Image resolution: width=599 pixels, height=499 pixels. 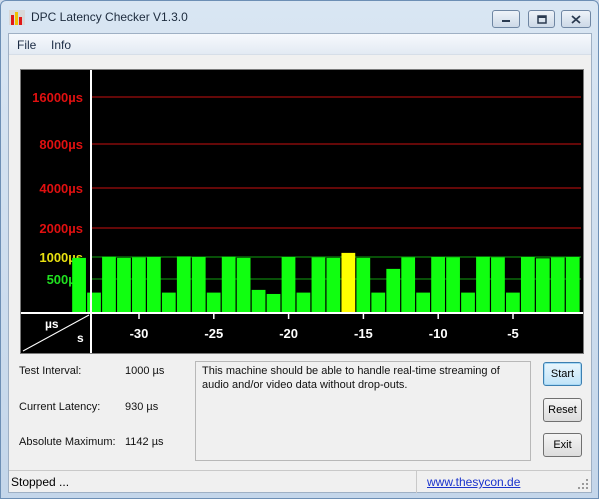 I want to click on x-tick-label: -25, so click(x=213, y=333).